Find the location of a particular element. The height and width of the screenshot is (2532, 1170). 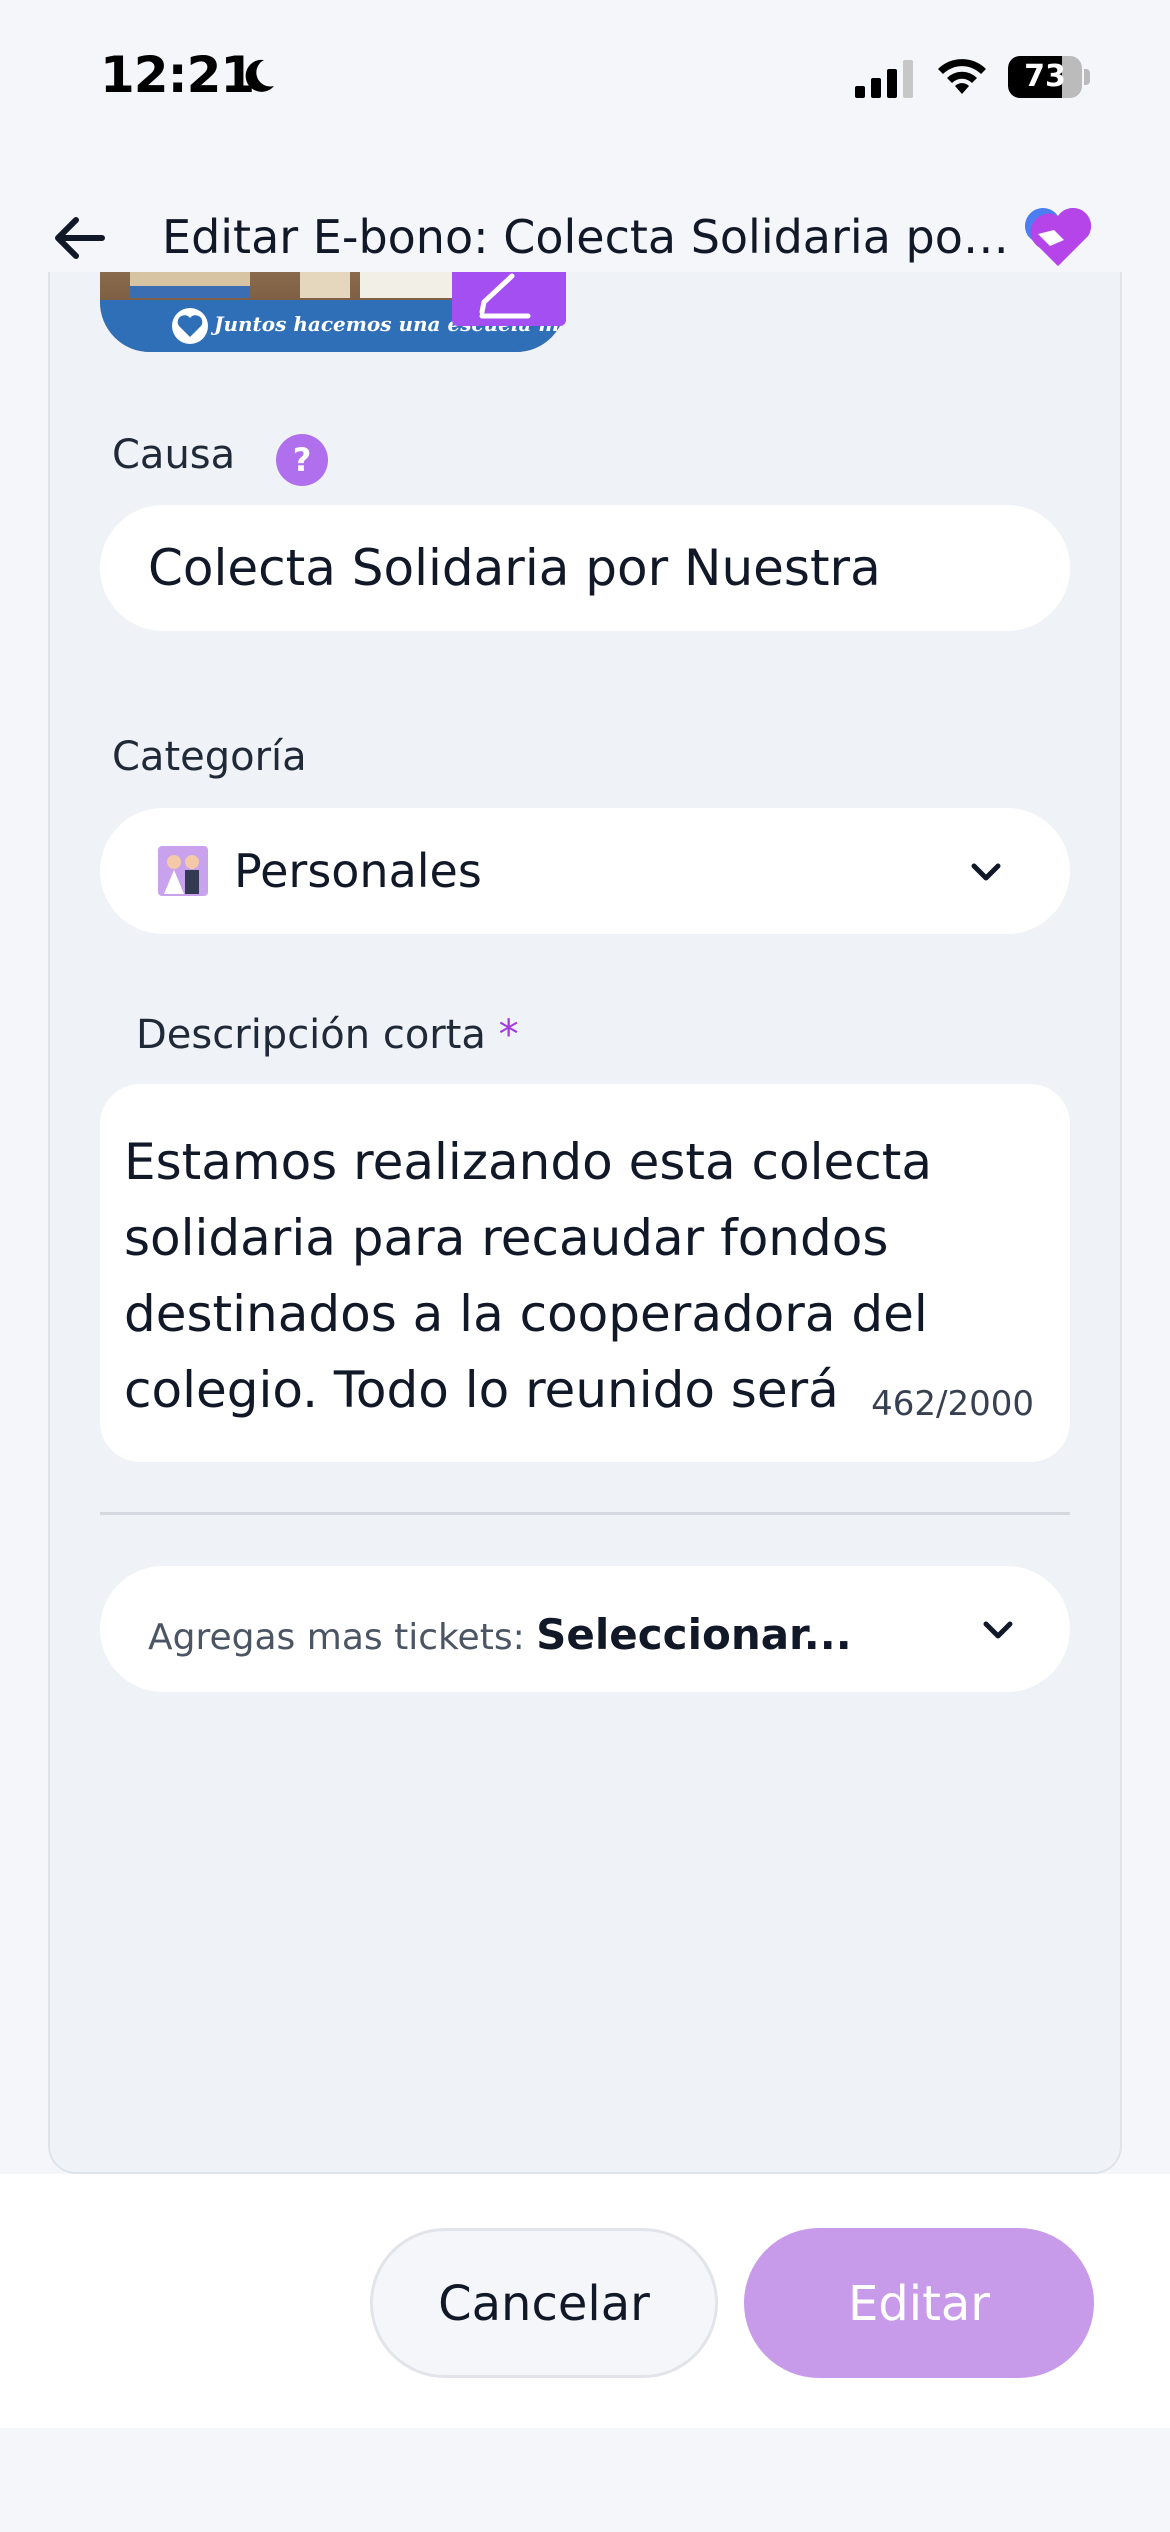

moon-icon is located at coordinates (259, 75).